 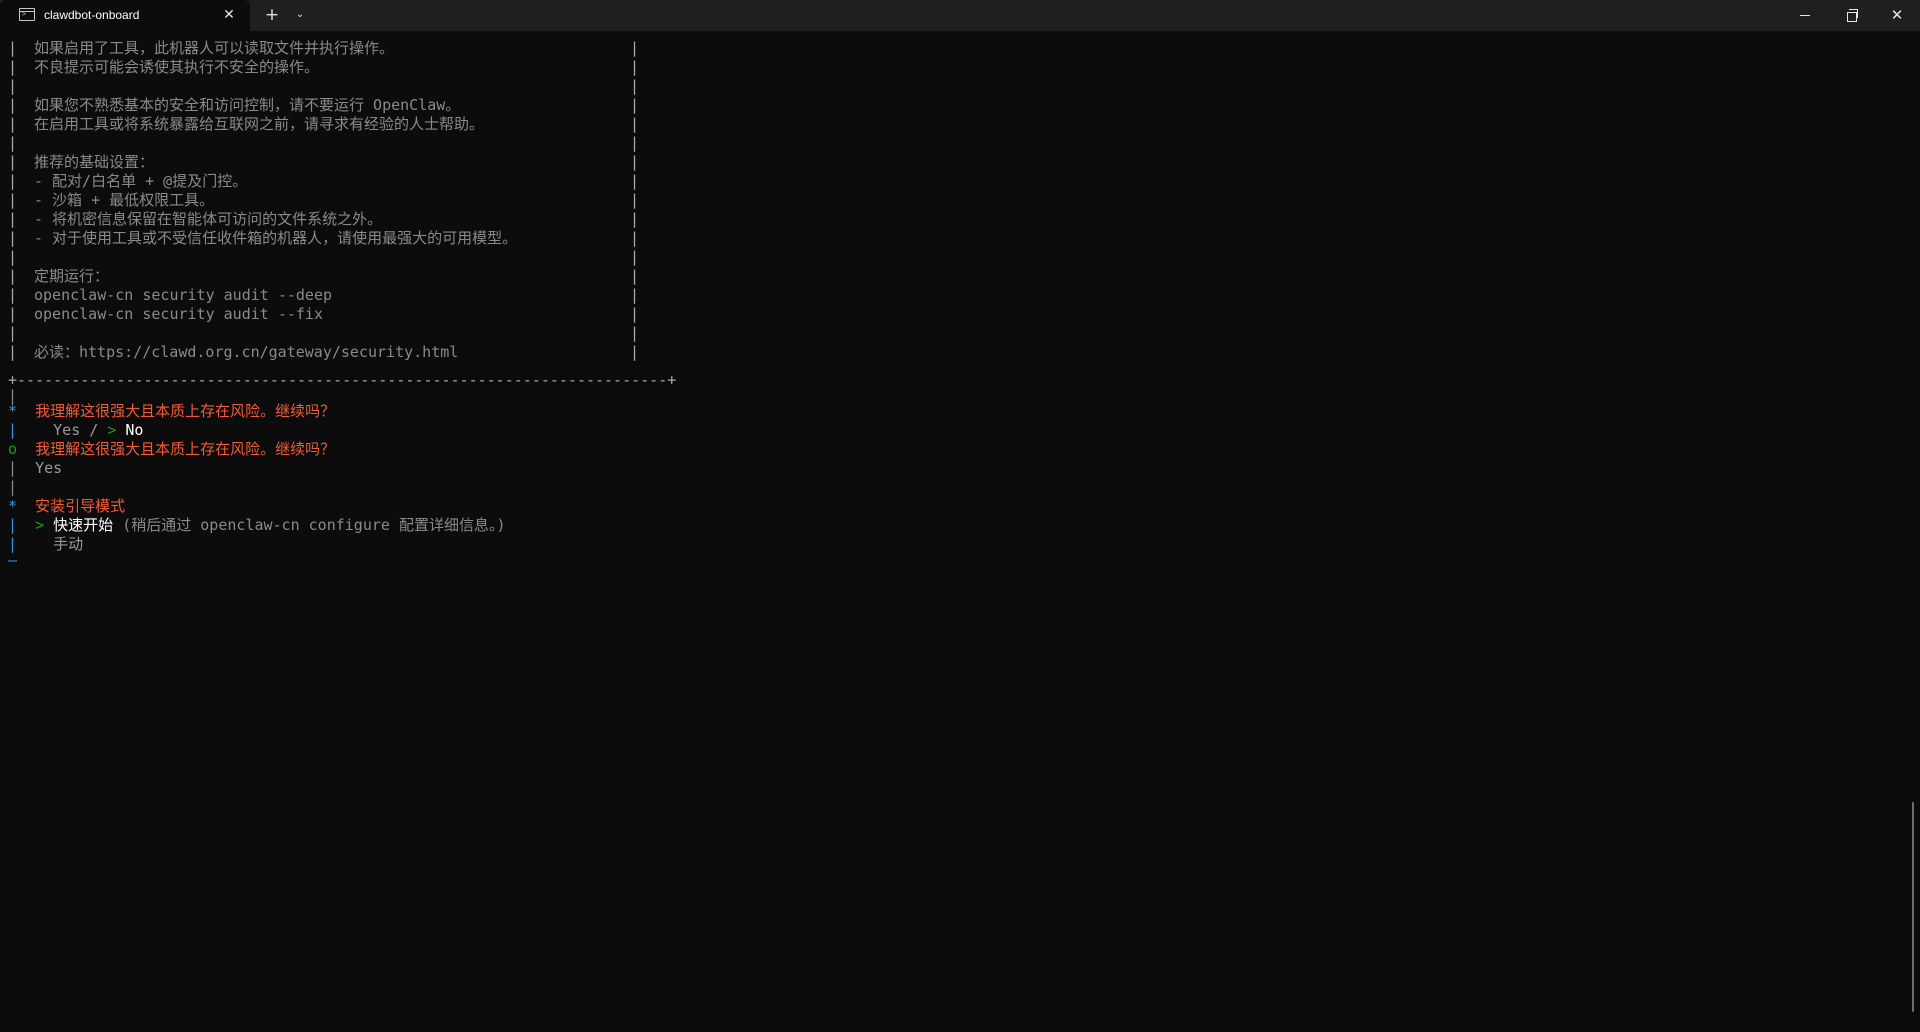 I want to click on answered-question: 我理解这很强大且本质上存在风险。继续吗？, so click(x=185, y=449).